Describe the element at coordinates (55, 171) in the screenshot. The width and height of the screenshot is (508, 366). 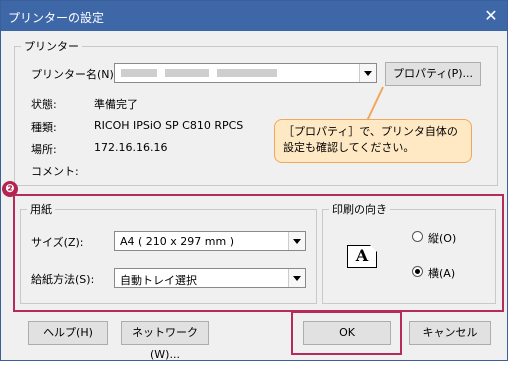
I see `comment-label: コメント:` at that location.